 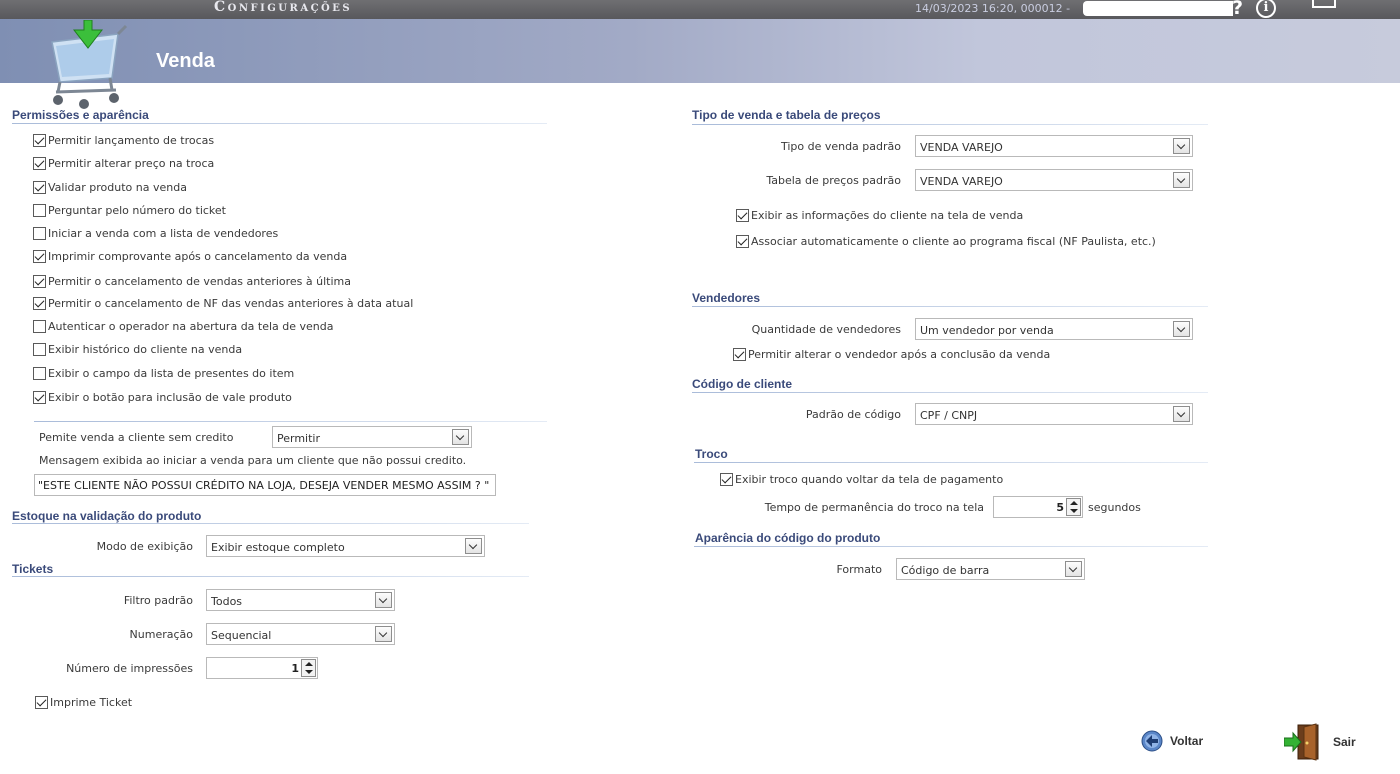 What do you see at coordinates (144, 546) in the screenshot?
I see `modo-label: Modo de exibição` at bounding box center [144, 546].